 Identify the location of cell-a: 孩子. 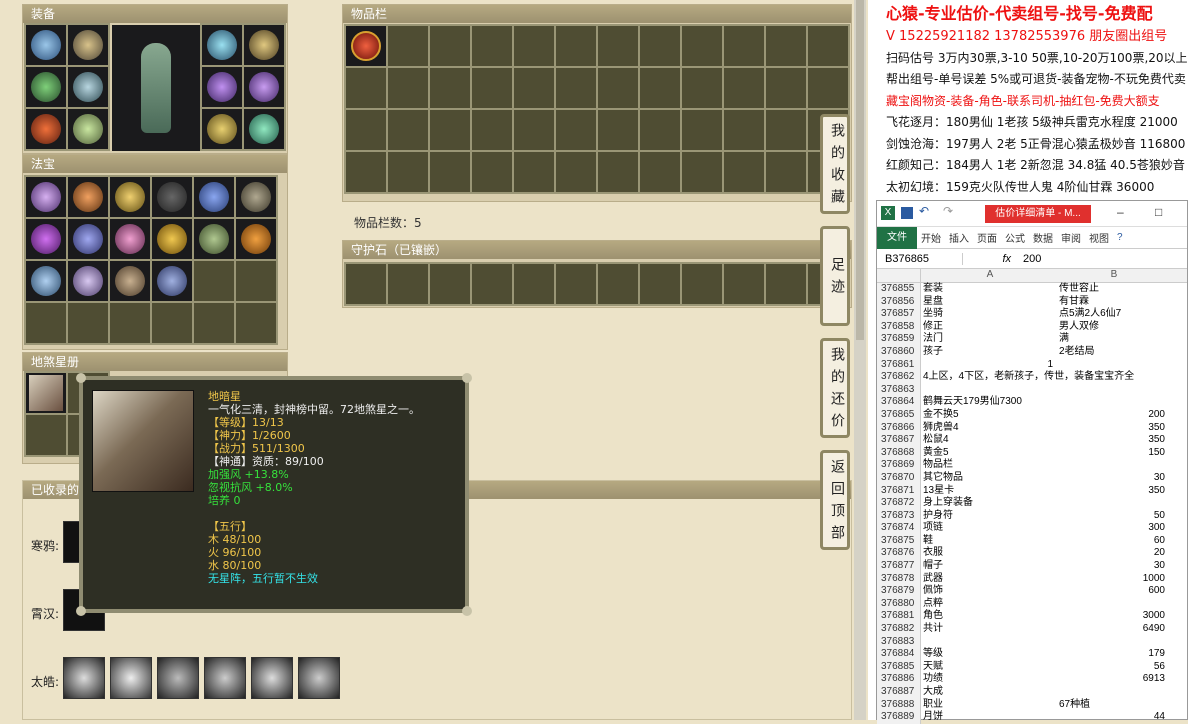
(989, 352).